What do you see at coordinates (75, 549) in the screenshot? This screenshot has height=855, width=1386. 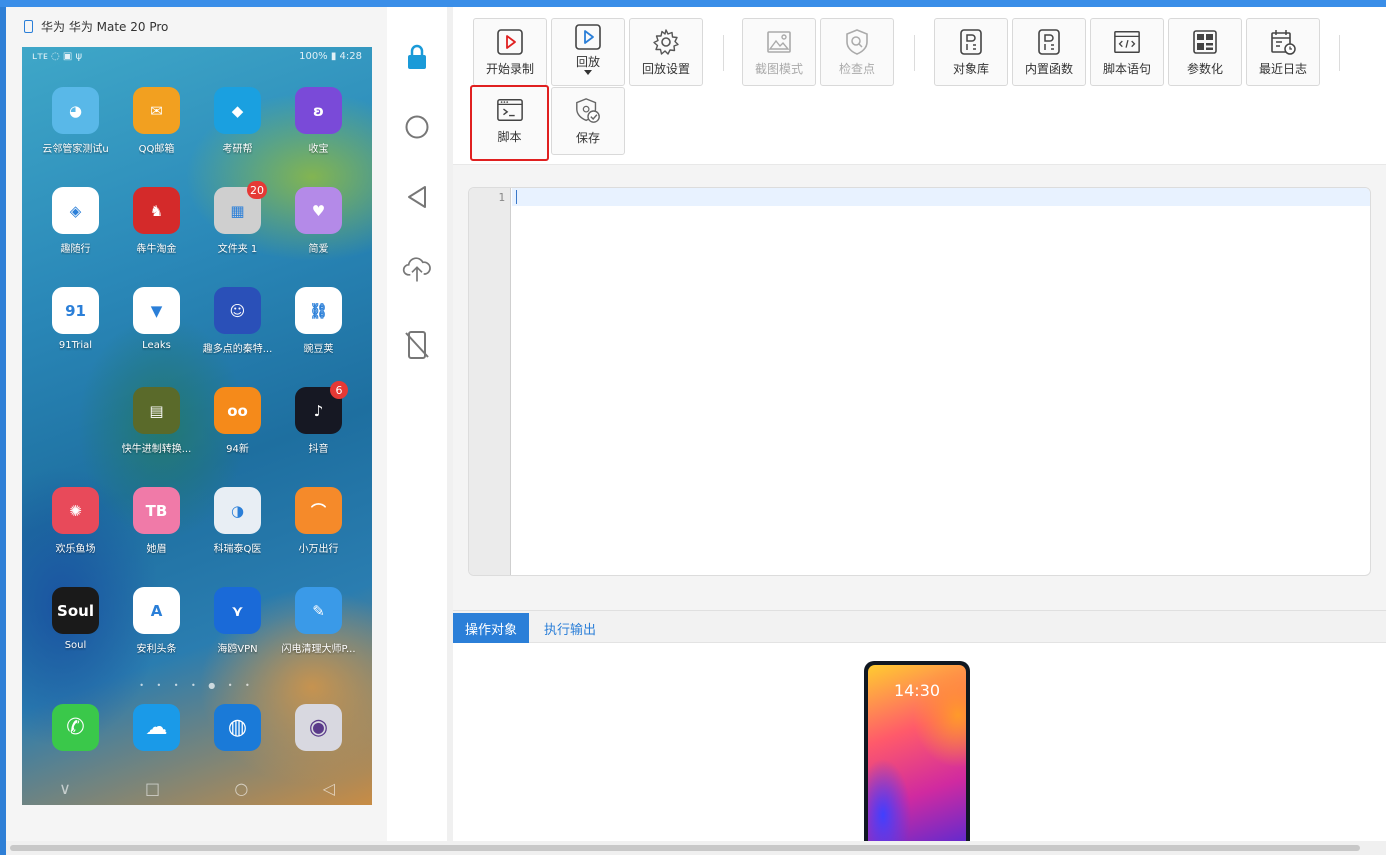 I see `app-label: 欢乐鱼场` at bounding box center [75, 549].